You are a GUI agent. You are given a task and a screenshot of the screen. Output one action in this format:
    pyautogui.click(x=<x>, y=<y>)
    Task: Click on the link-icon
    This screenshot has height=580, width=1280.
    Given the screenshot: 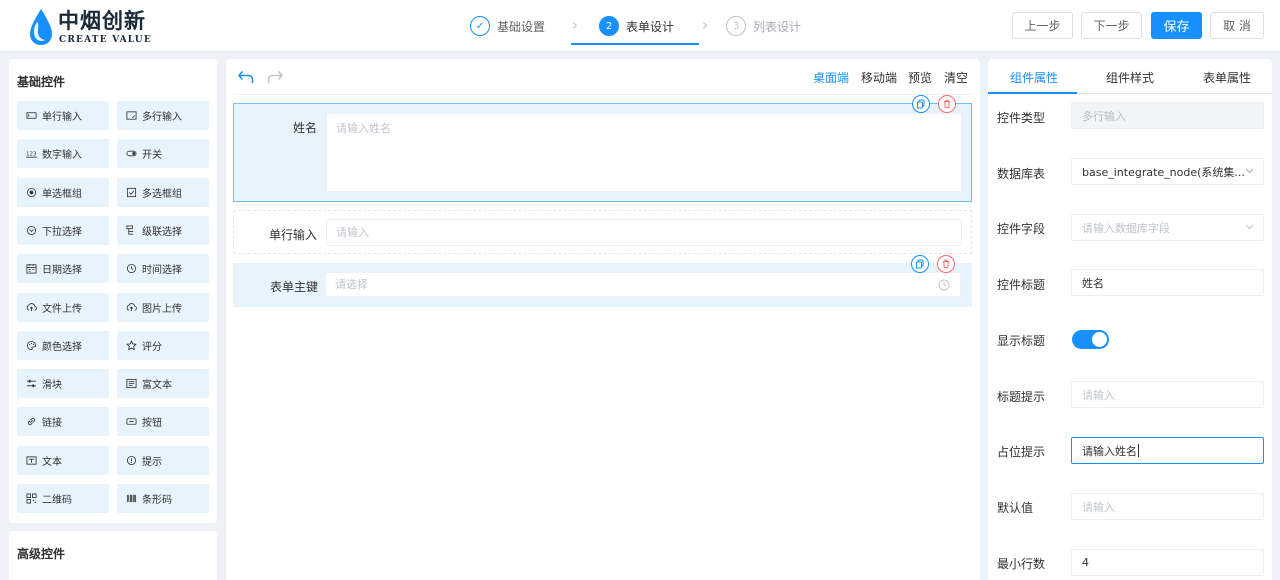 What is the action you would take?
    pyautogui.click(x=31, y=422)
    